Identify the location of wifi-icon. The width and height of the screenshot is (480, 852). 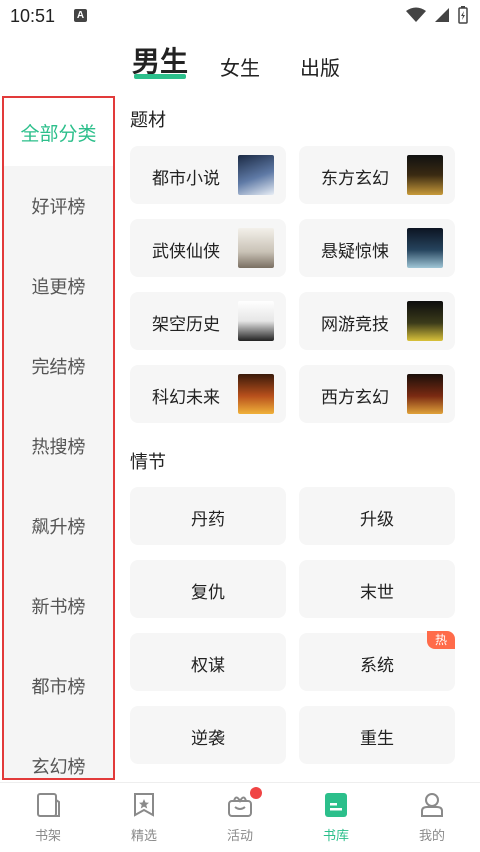
(416, 14).